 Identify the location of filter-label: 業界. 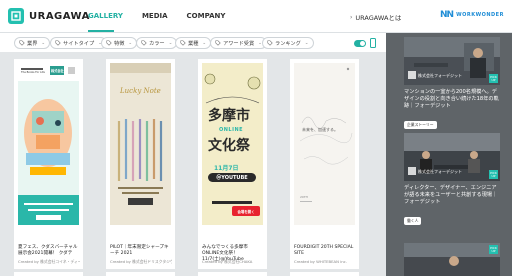
(32, 43).